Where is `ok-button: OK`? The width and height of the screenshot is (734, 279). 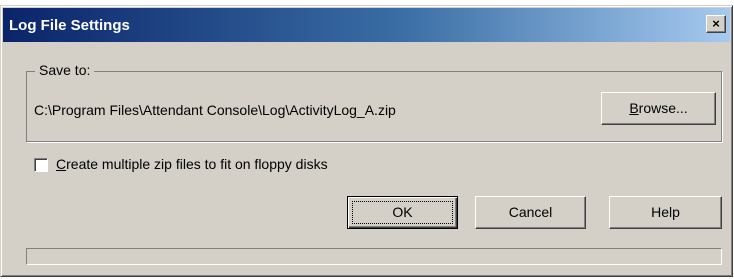
ok-button: OK is located at coordinates (402, 212).